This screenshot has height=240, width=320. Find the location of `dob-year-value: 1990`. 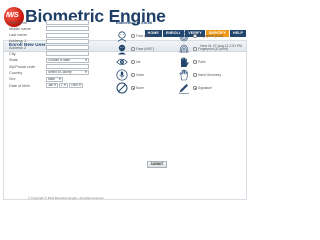

dob-year-value: 1990 is located at coordinates (75, 84).